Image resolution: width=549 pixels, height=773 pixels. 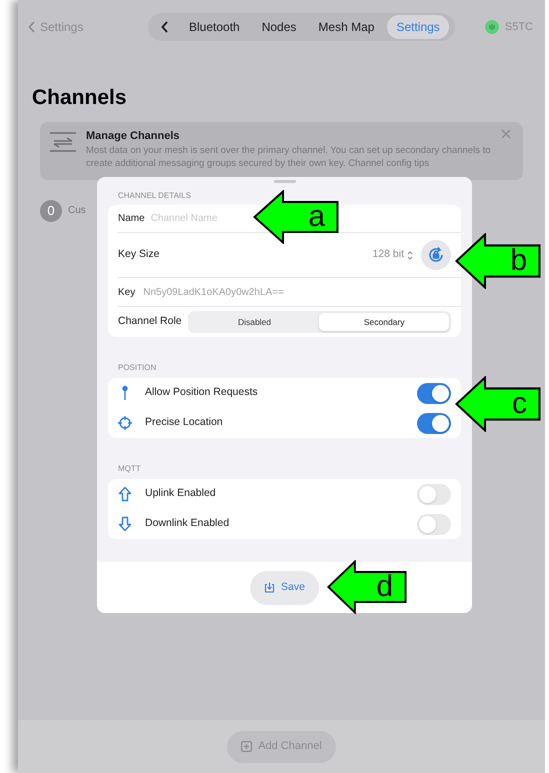 I want to click on tip-title: Manage Channels, so click(x=133, y=136).